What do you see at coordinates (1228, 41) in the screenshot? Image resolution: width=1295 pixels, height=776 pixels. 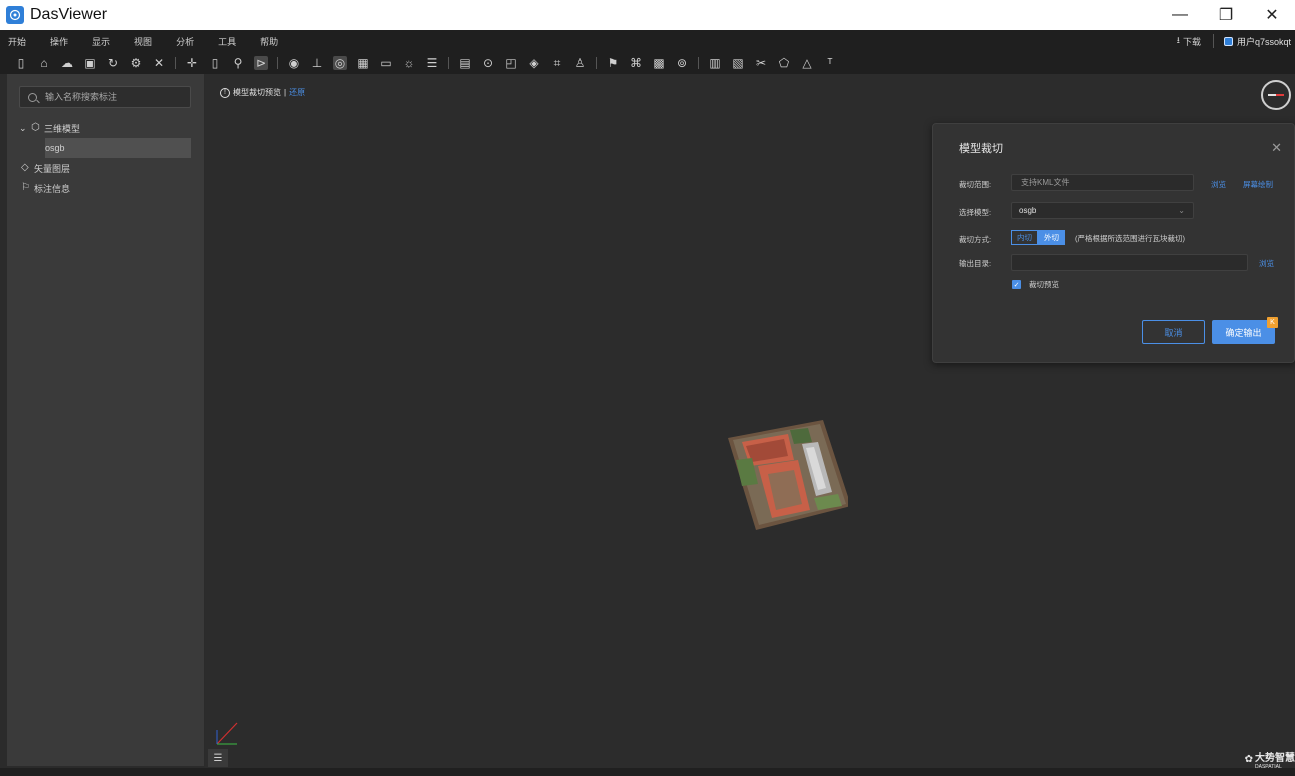 I see `user-avatar-icon` at bounding box center [1228, 41].